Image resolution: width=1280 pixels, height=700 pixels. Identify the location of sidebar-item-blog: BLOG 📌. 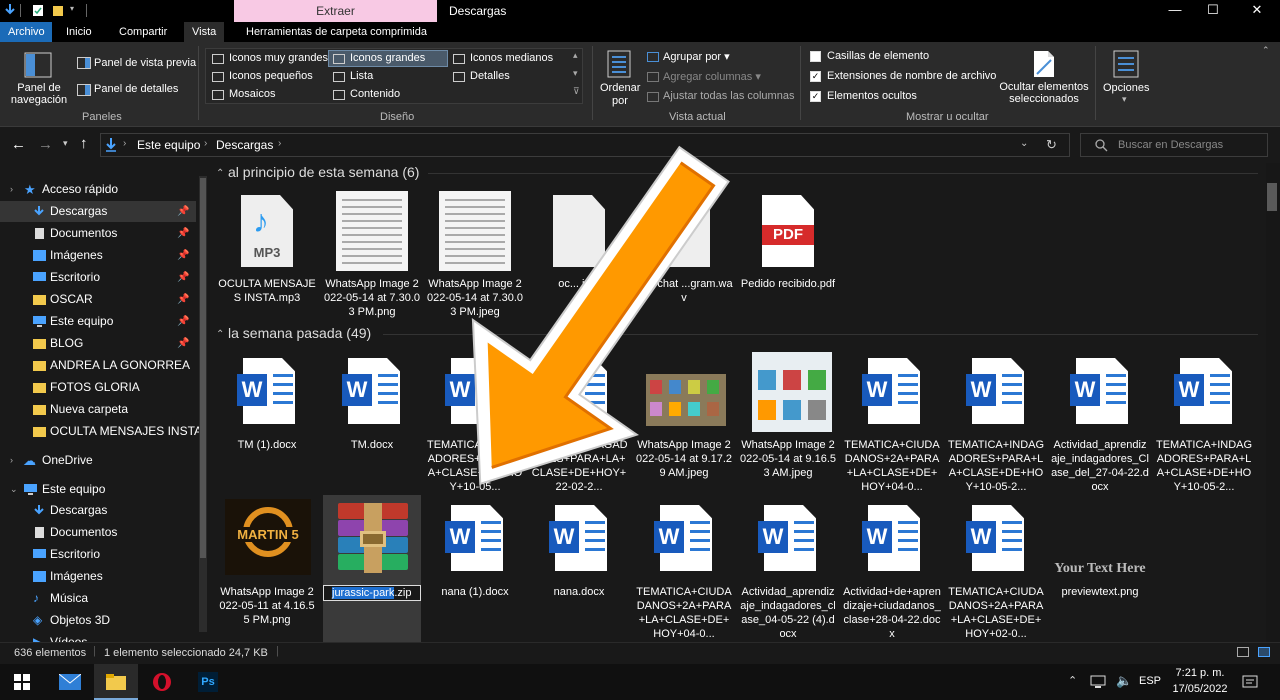
(98, 343).